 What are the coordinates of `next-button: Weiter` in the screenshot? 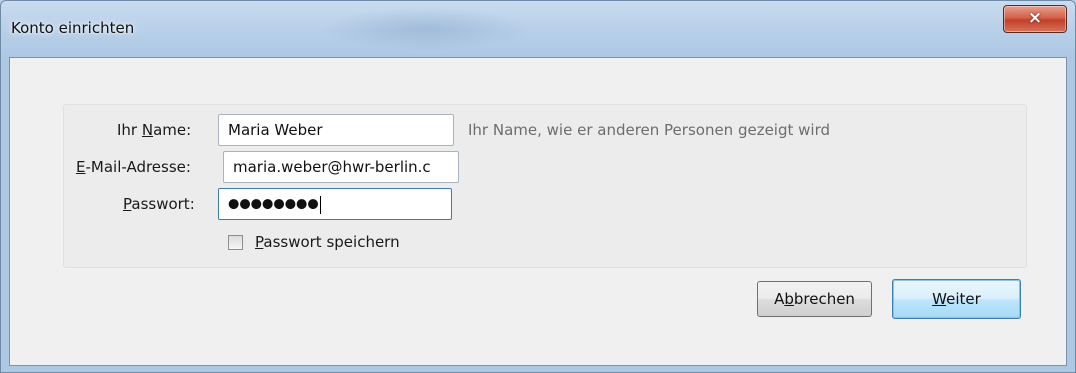 It's located at (956, 299).